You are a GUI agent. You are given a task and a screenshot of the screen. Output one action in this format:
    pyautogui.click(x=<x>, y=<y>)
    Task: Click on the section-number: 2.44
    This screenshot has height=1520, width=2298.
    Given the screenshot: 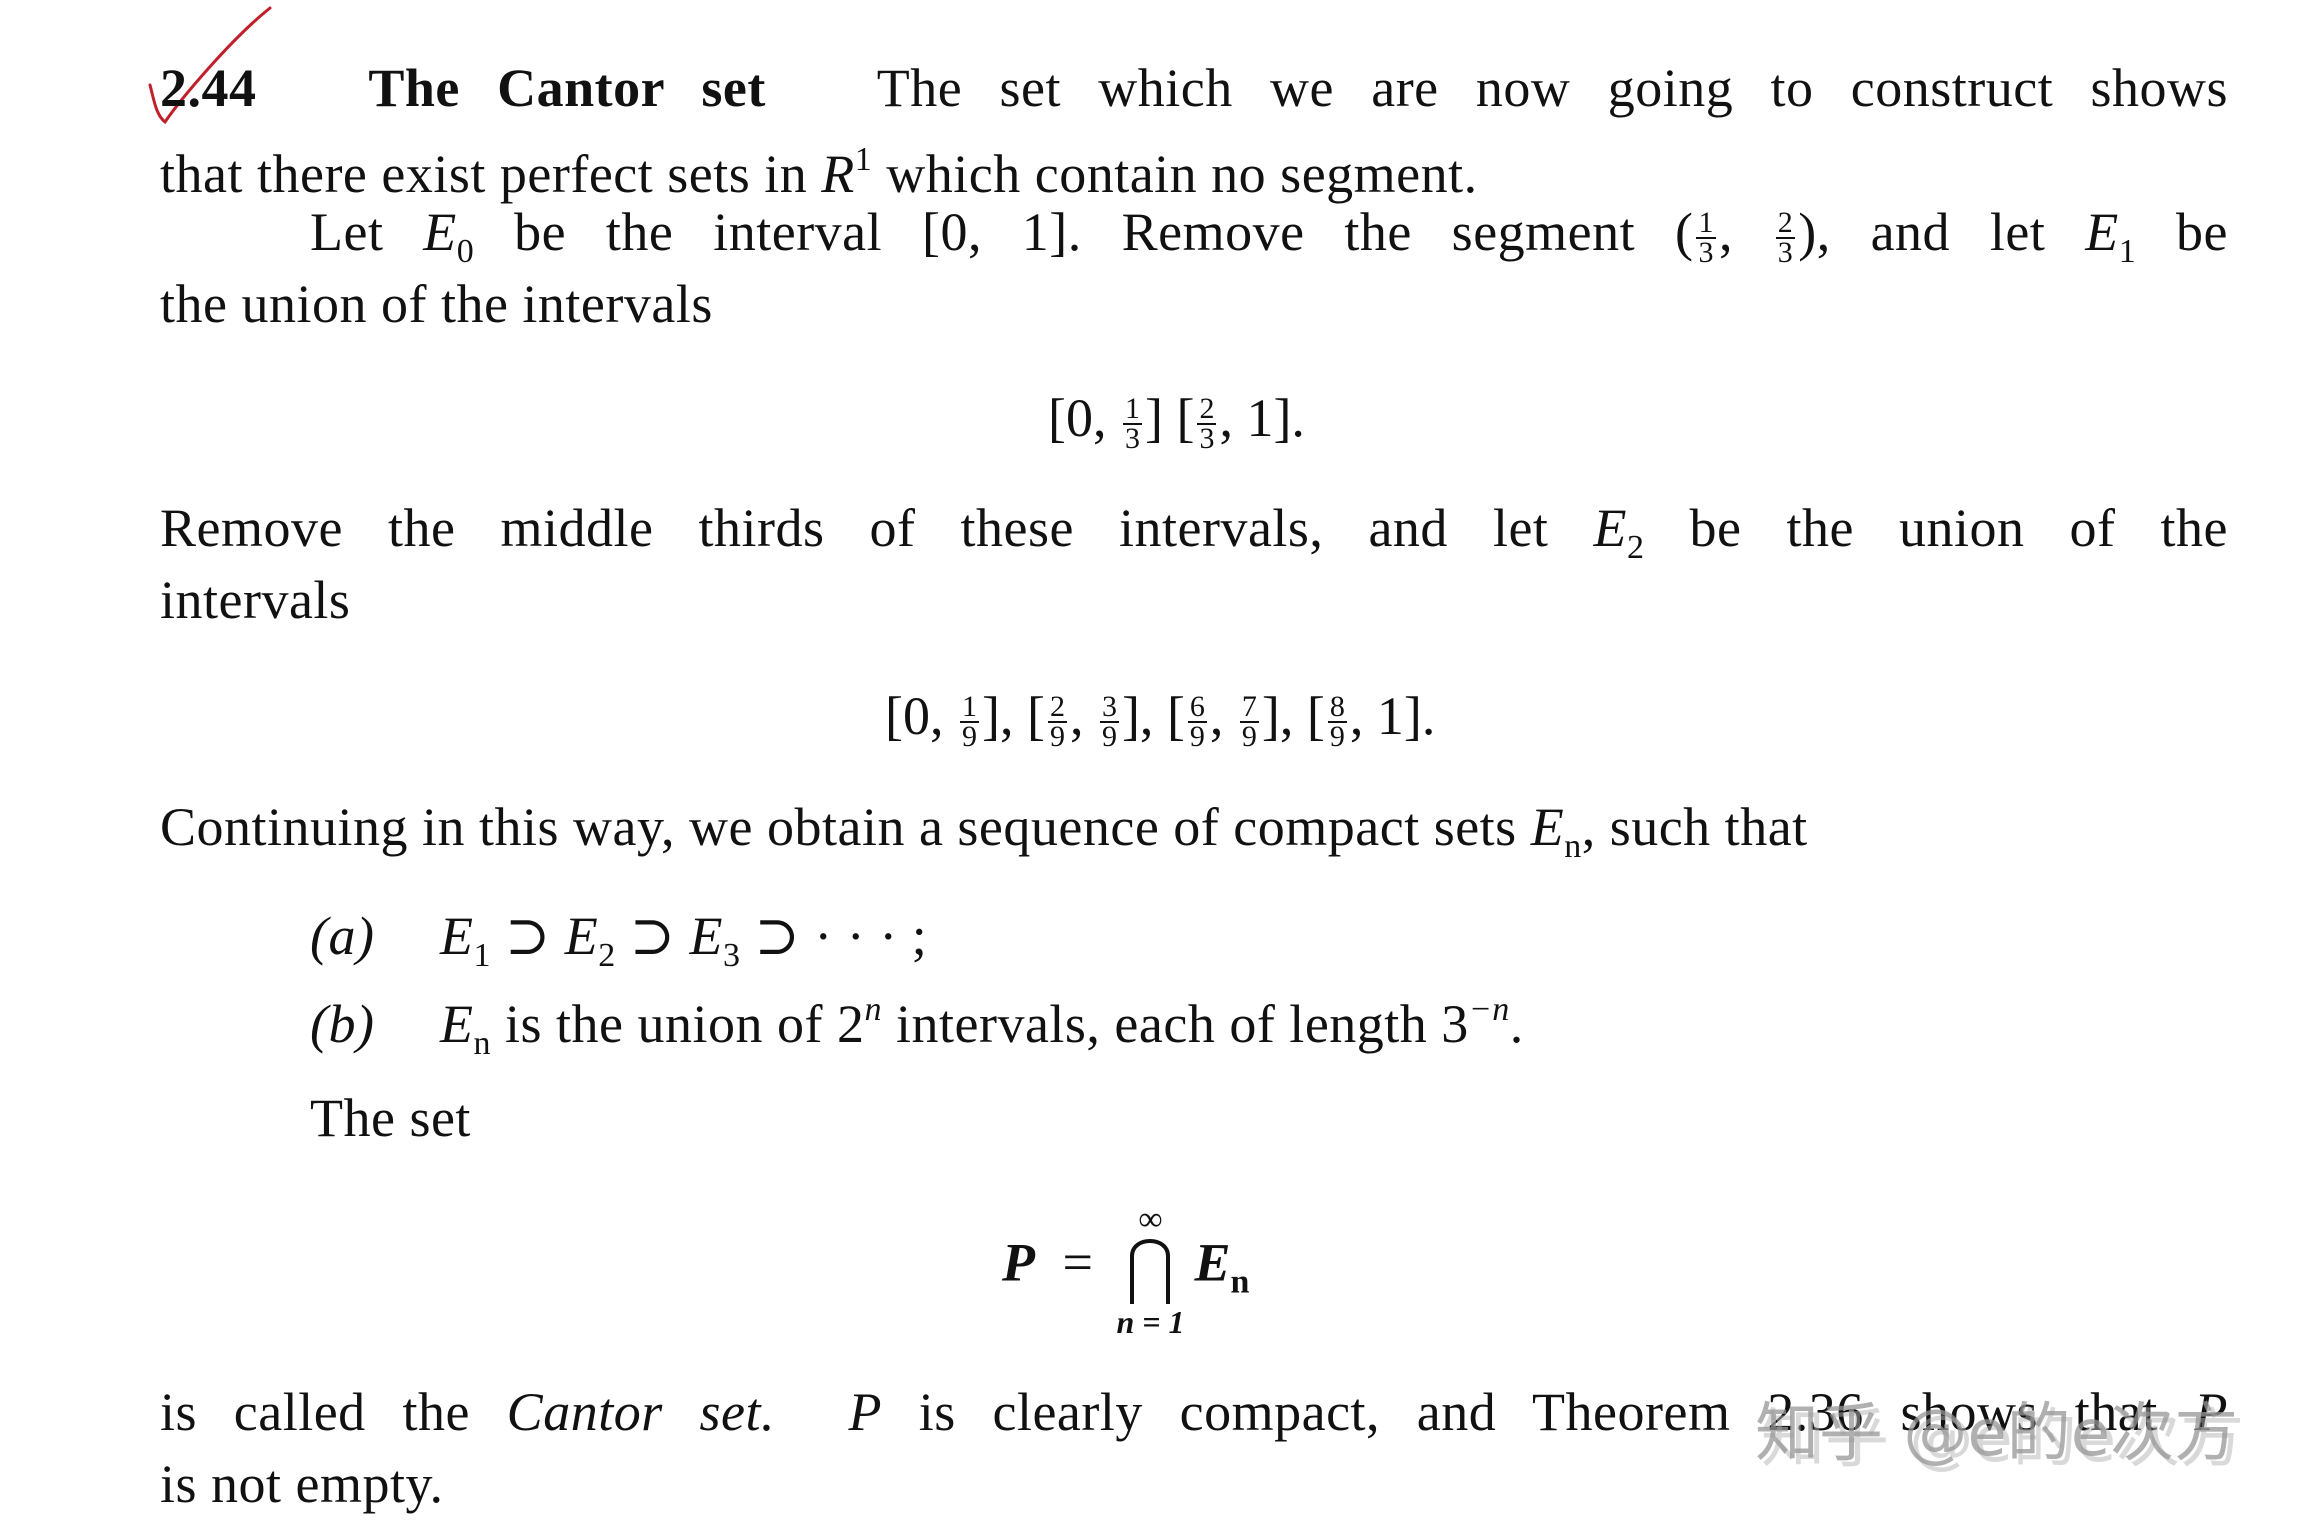 What is the action you would take?
    pyautogui.click(x=208, y=88)
    